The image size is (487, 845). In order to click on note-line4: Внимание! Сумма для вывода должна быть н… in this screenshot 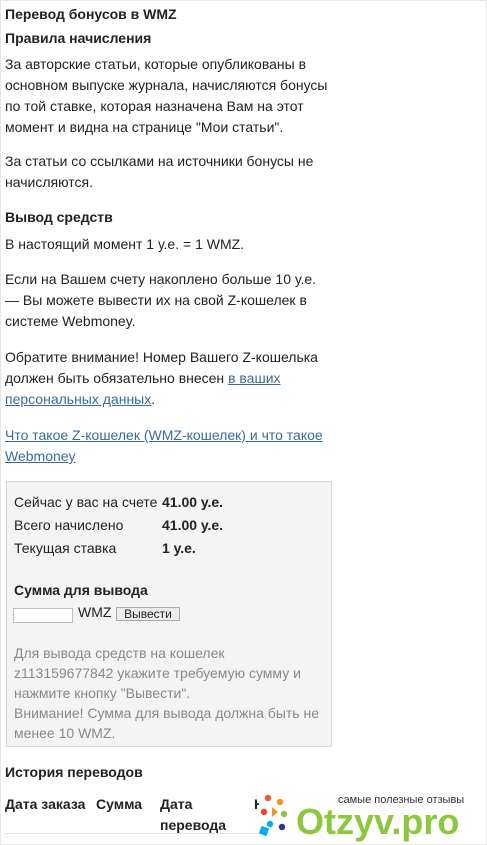, I will do `click(166, 713)`.